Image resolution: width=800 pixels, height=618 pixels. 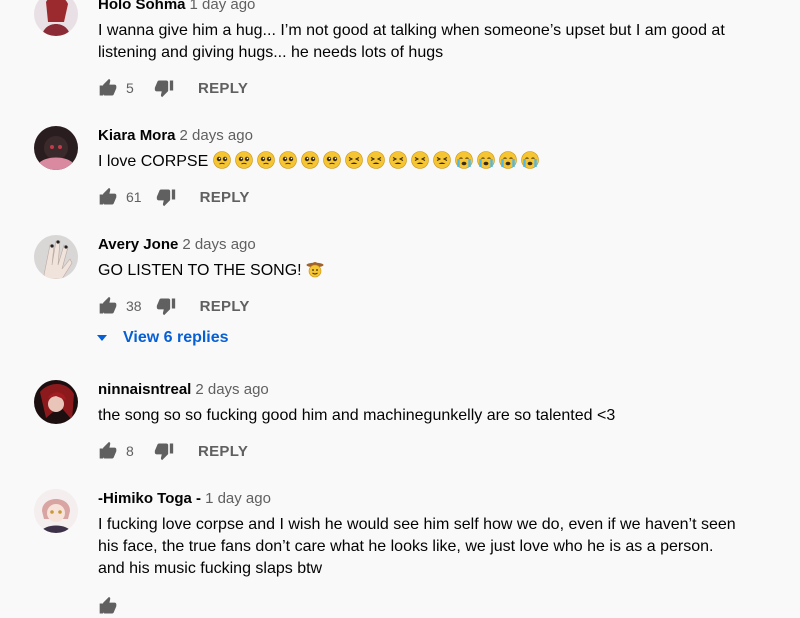 I want to click on comment-actions: 5 REPLY, so click(x=173, y=88).